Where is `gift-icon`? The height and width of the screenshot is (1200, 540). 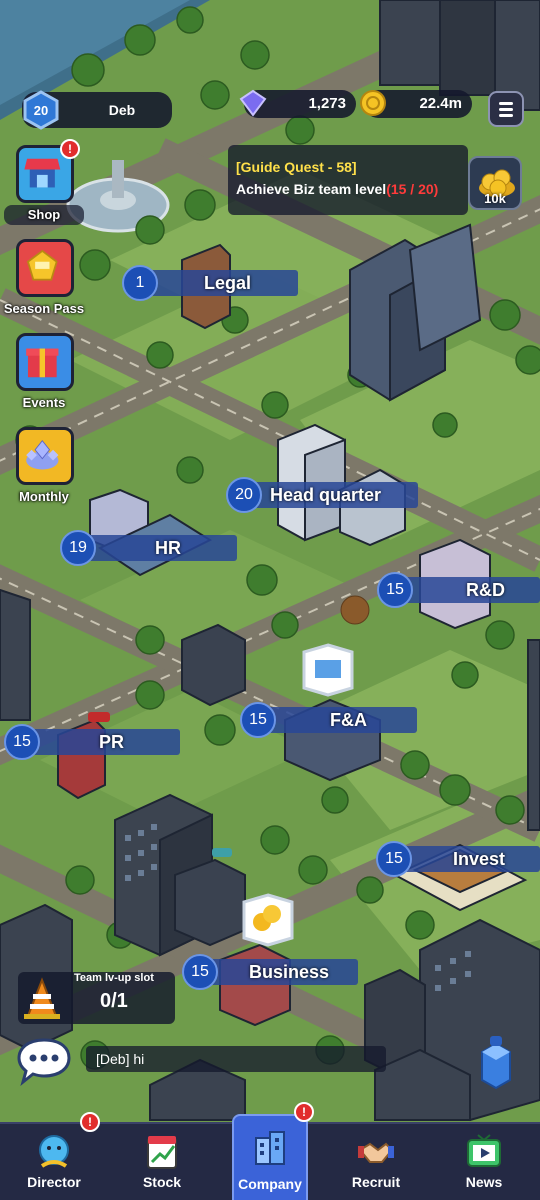 gift-icon is located at coordinates (45, 362).